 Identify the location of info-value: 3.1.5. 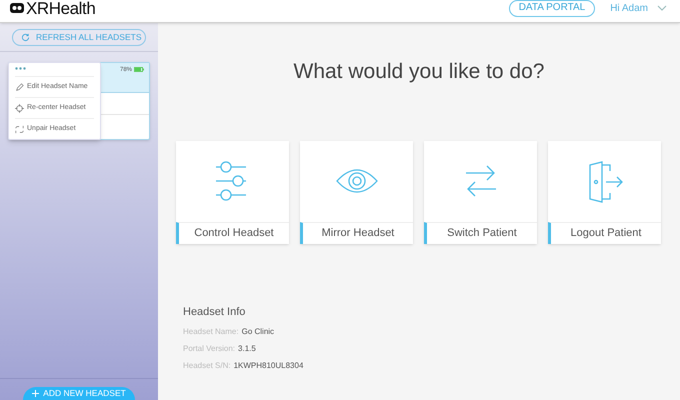
(247, 349).